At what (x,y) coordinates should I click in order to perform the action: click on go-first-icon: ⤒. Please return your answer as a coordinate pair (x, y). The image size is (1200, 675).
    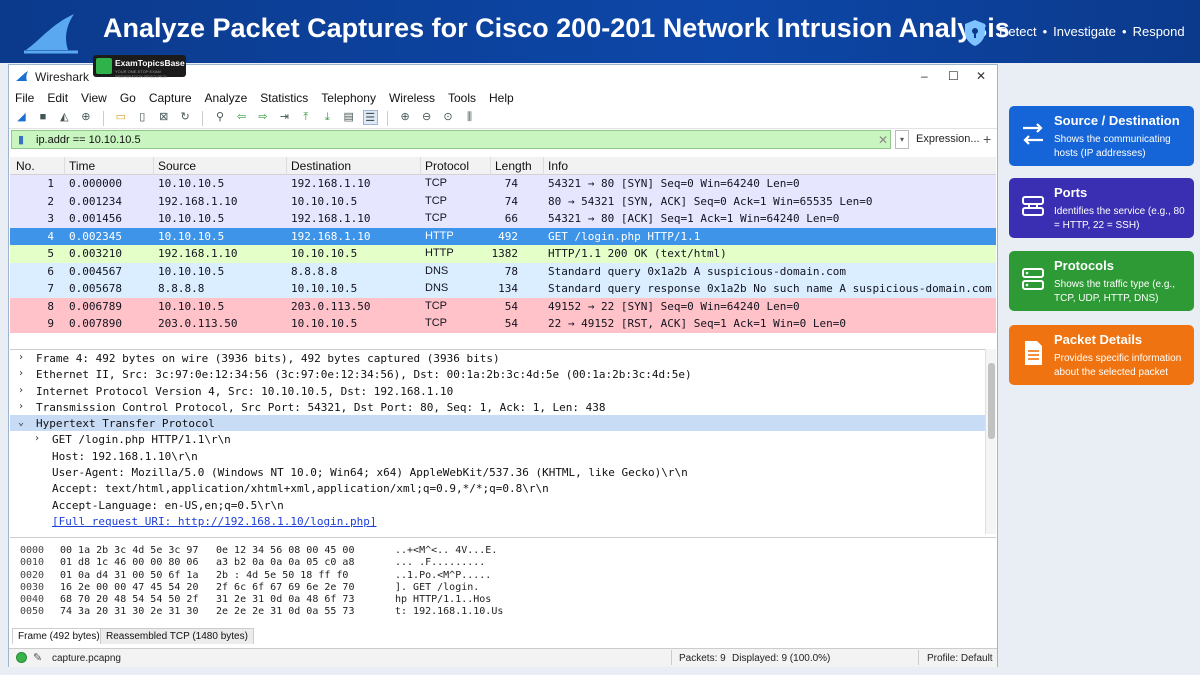
    Looking at the image, I should click on (305, 117).